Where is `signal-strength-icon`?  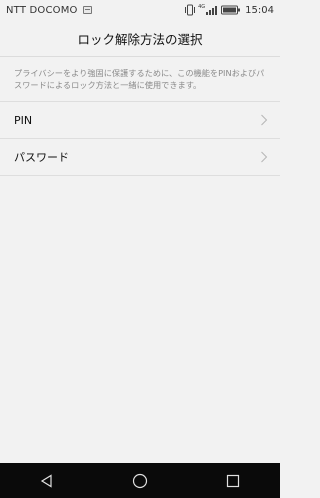
signal-strength-icon is located at coordinates (212, 10).